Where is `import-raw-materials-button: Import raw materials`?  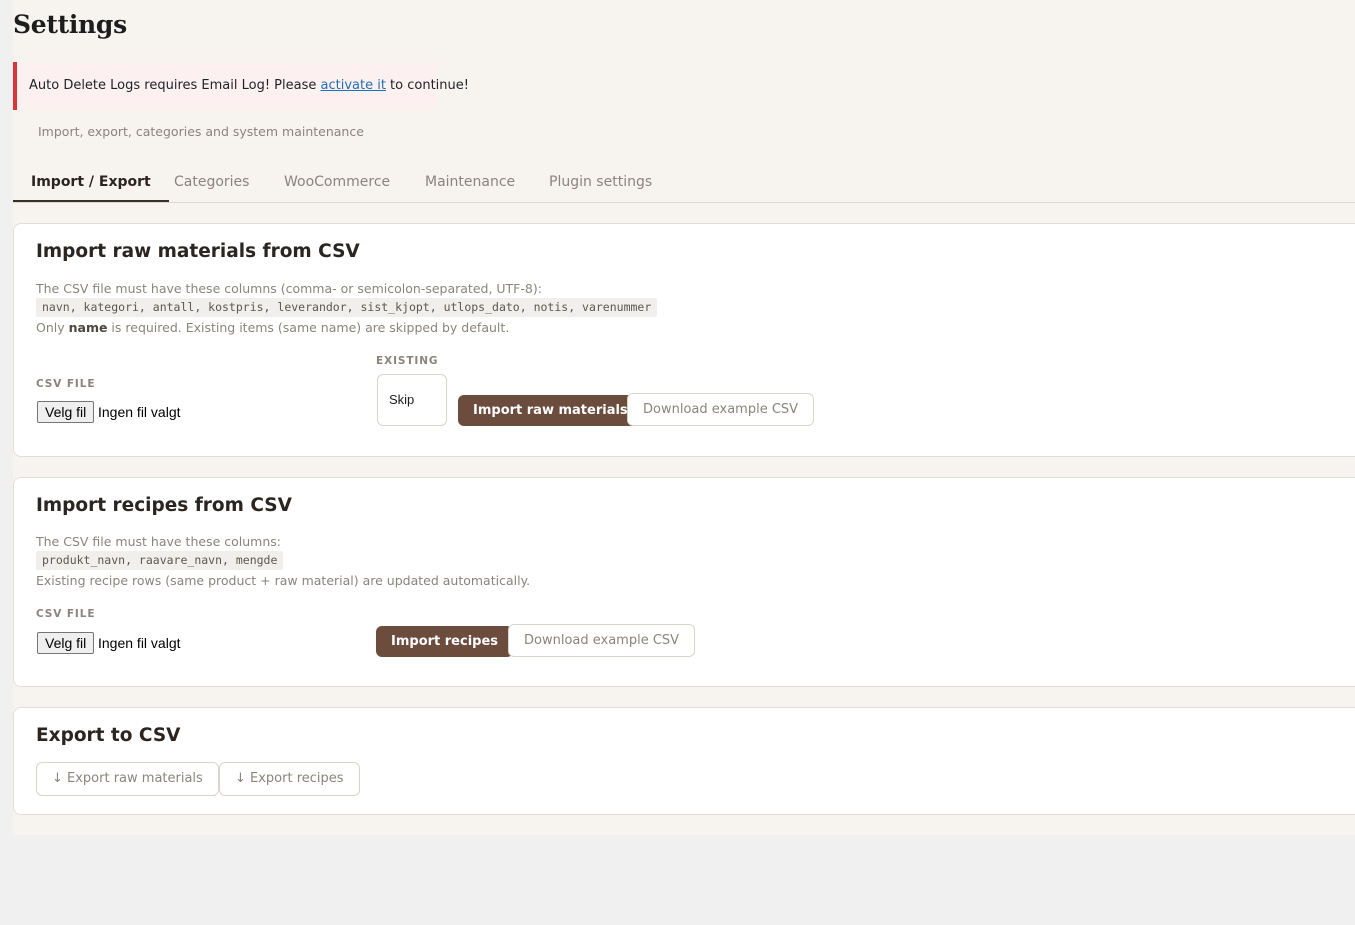 import-raw-materials-button: Import raw materials is located at coordinates (550, 410).